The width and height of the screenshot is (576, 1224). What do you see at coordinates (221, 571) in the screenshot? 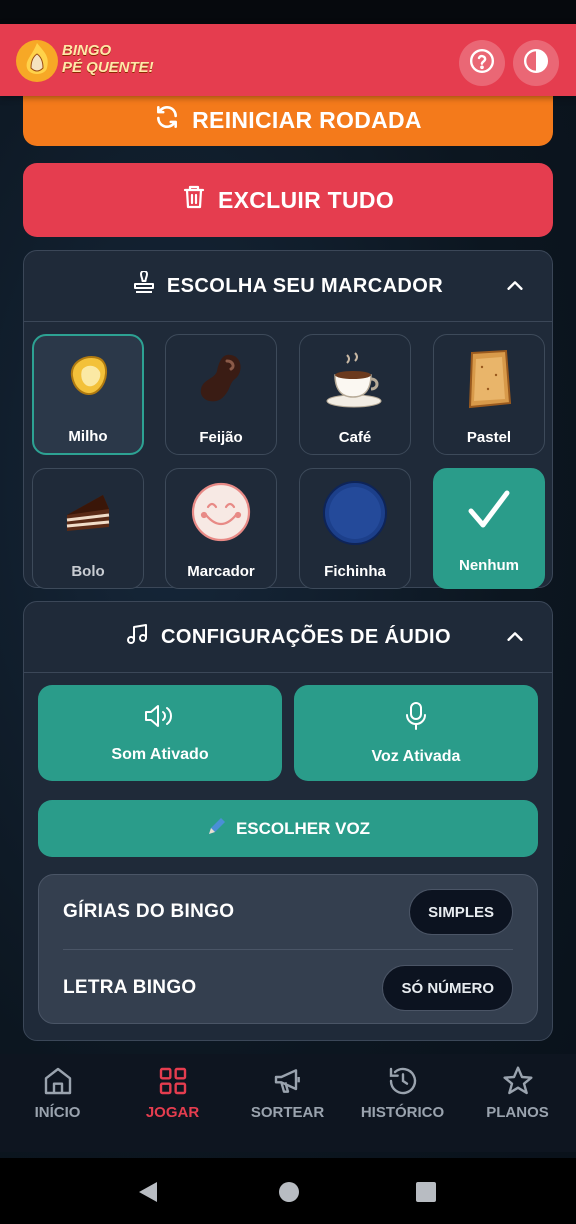
I see `marker-label: Marcador` at bounding box center [221, 571].